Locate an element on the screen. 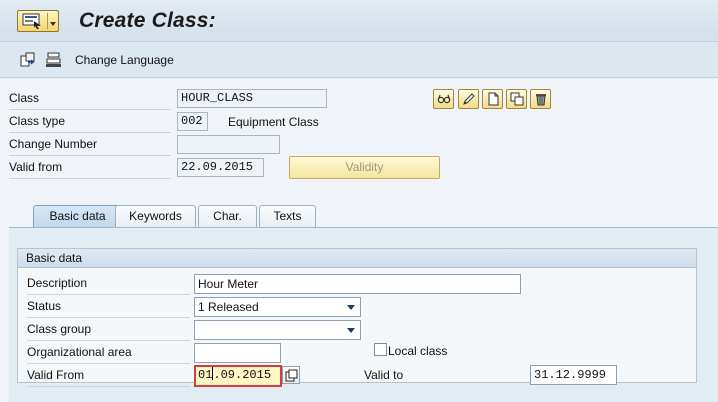  valid-from-label-basic: Valid From is located at coordinates (108, 376).